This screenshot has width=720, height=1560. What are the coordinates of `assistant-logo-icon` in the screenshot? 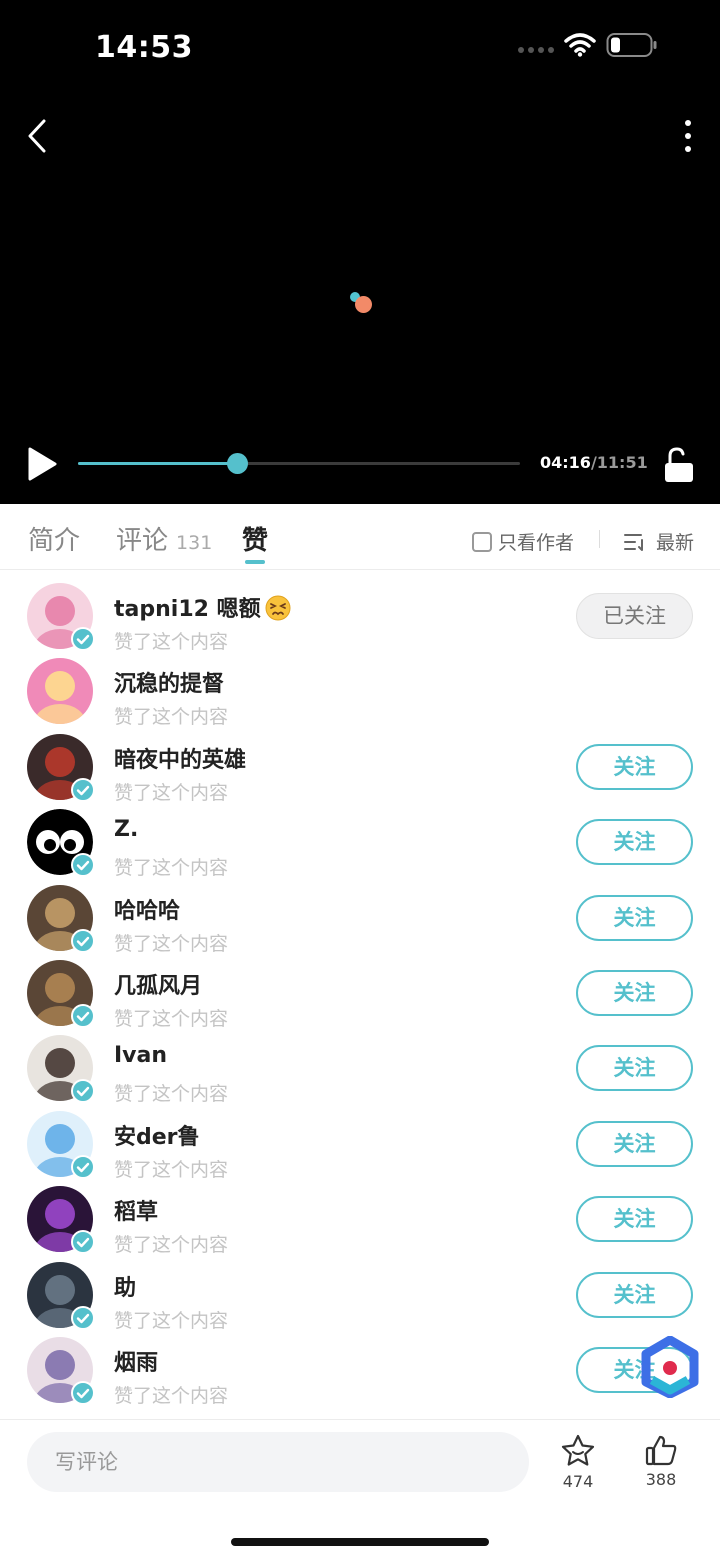 It's located at (670, 1367).